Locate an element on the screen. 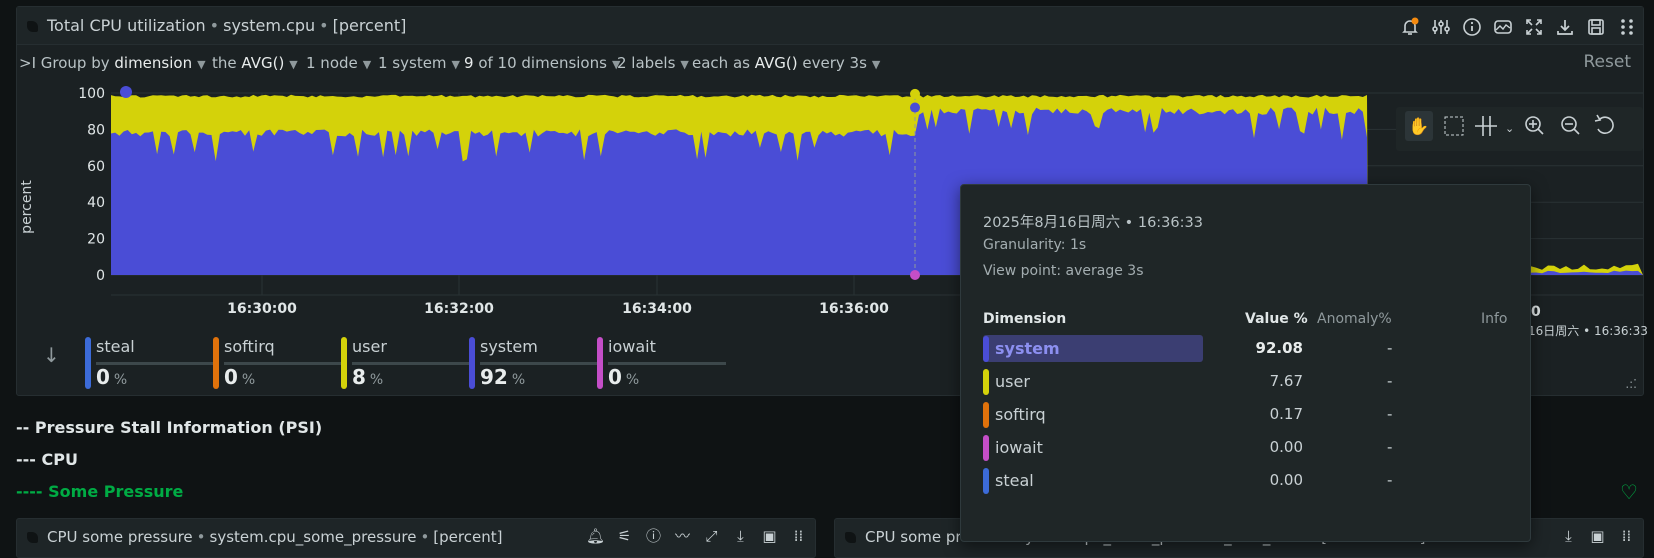 The image size is (1654, 558). labels-dropdown: 2 labels ▼ is located at coordinates (653, 63).